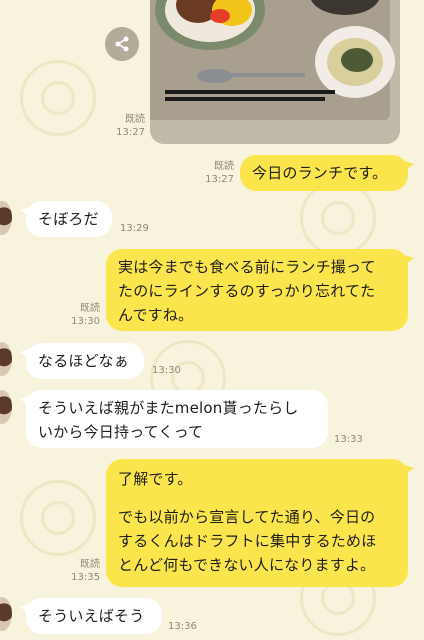  I want to click on message-time: 13:33, so click(348, 439).